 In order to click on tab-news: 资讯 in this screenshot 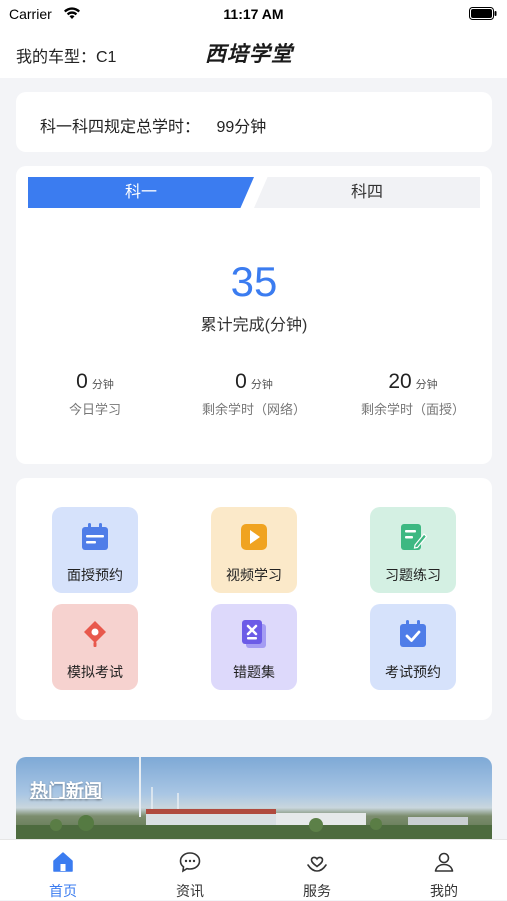, I will do `click(190, 870)`.